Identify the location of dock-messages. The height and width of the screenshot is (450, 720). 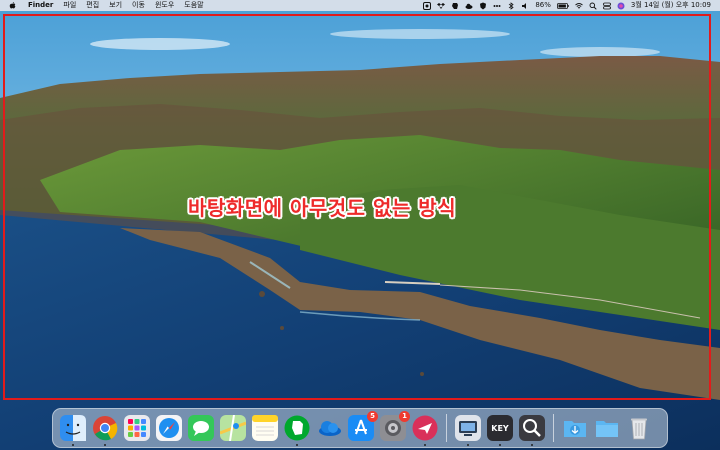
(201, 428).